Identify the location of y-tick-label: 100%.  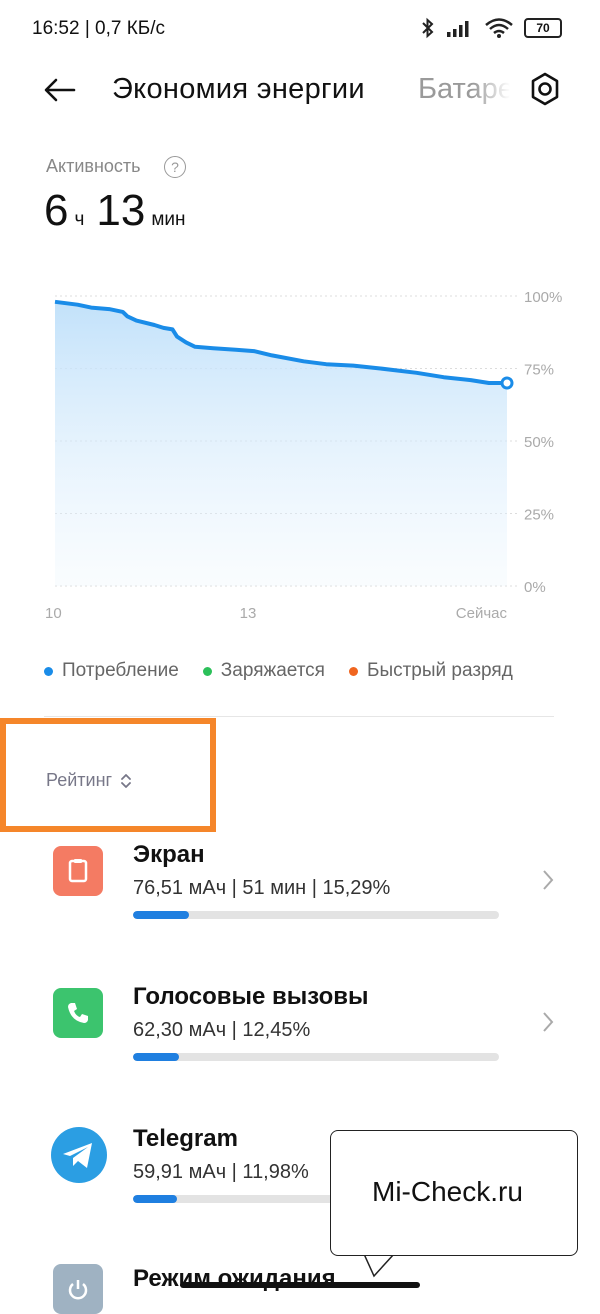
(543, 297).